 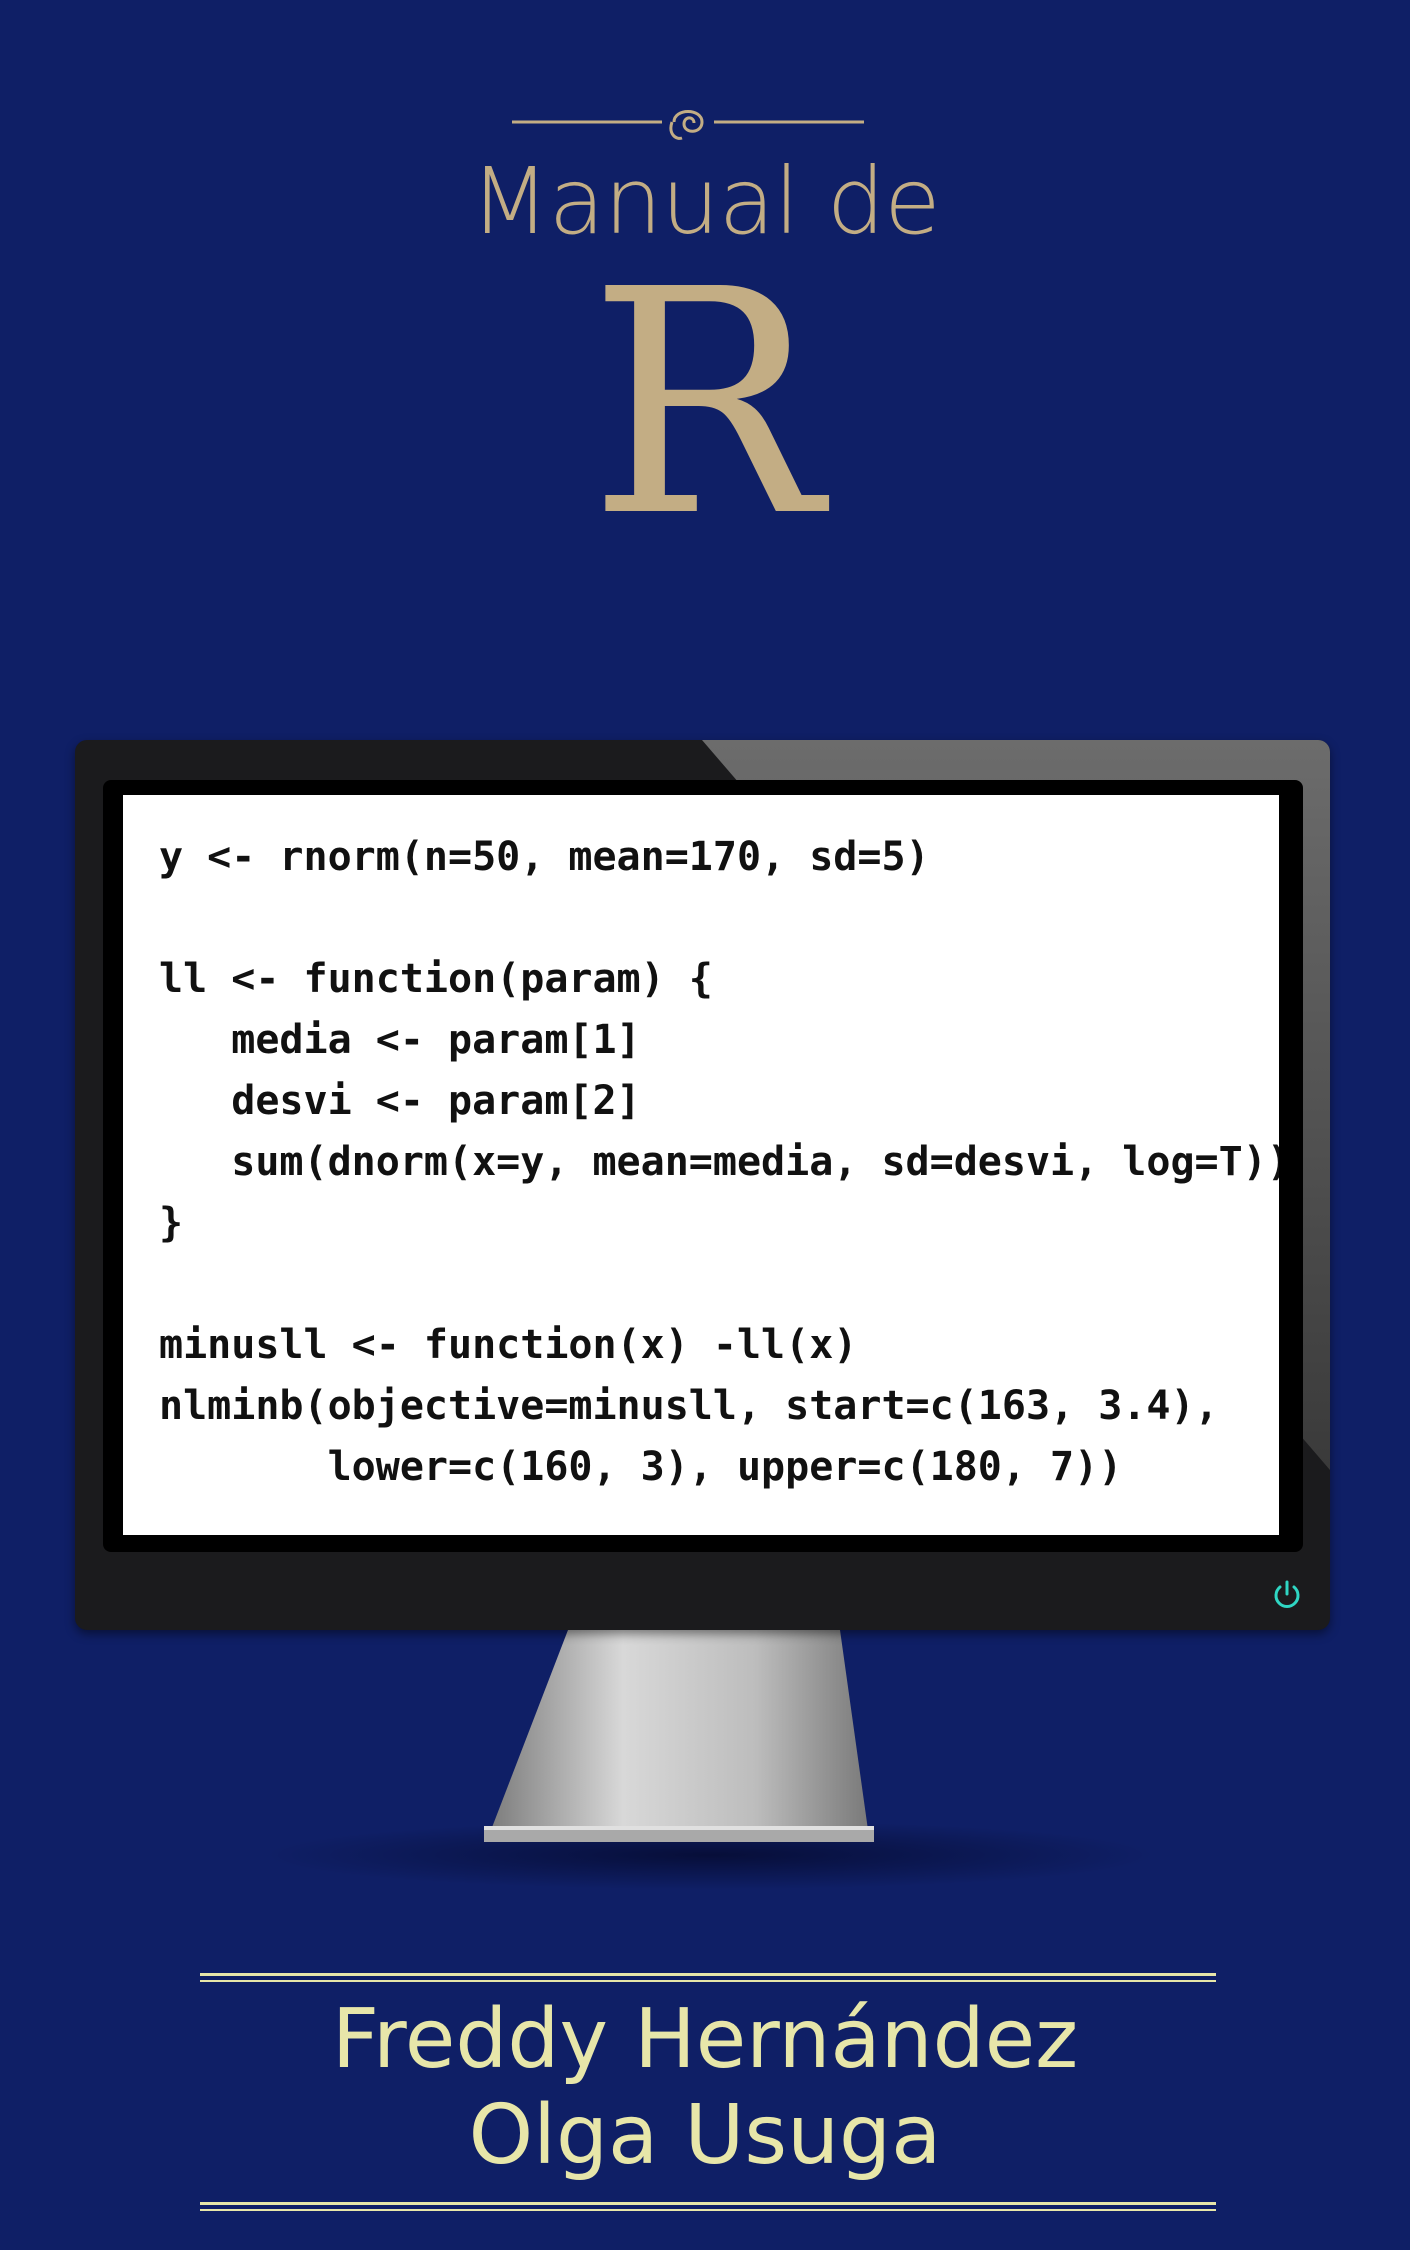 I want to click on code-line: y <- rnorm(n=50, mean=170, sd=5), so click(x=544, y=857).